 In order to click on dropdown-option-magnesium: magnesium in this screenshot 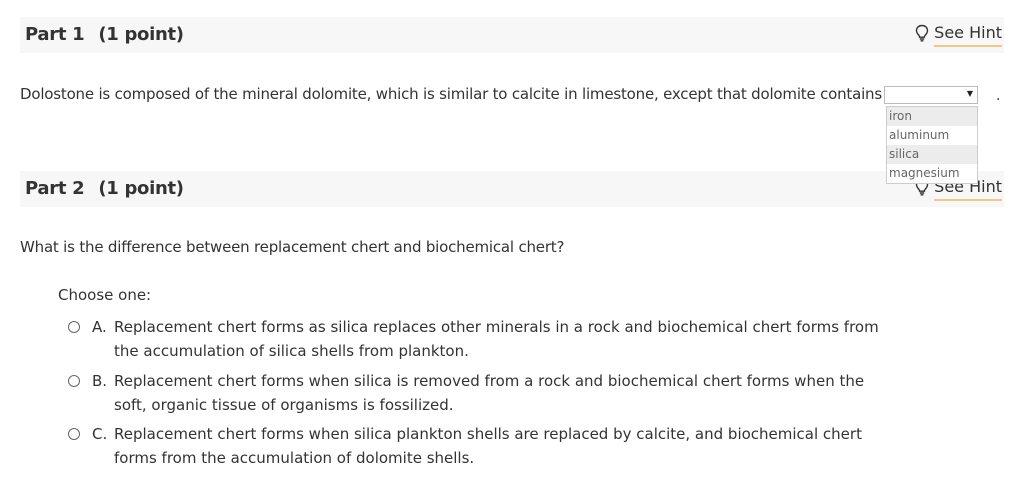, I will do `click(932, 173)`.